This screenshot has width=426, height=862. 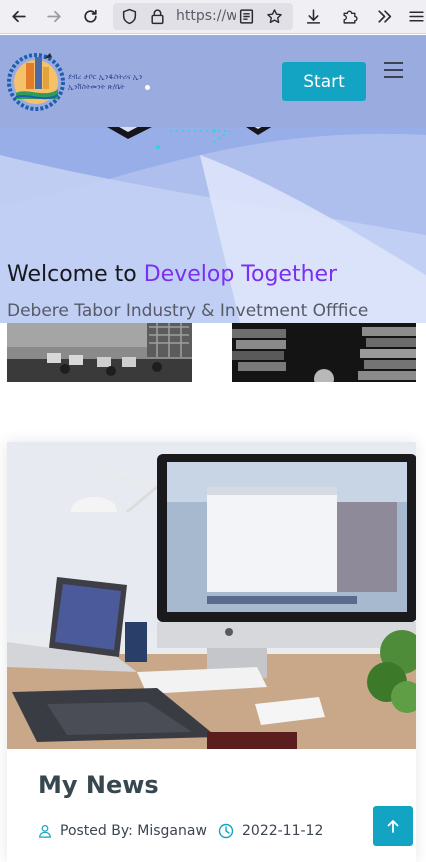 I want to click on star-icon, so click(x=274, y=16).